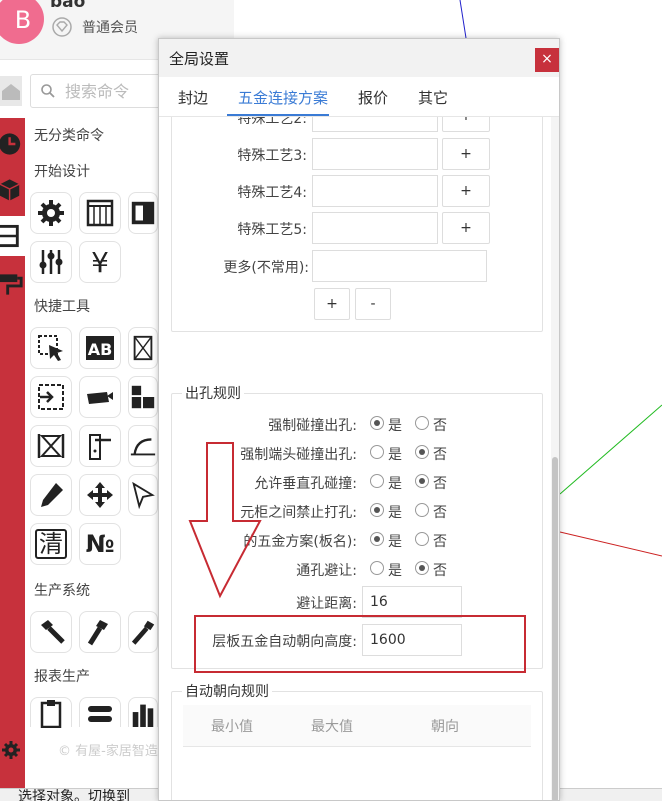  Describe the element at coordinates (51, 397) in the screenshot. I see `insert-tool` at that location.